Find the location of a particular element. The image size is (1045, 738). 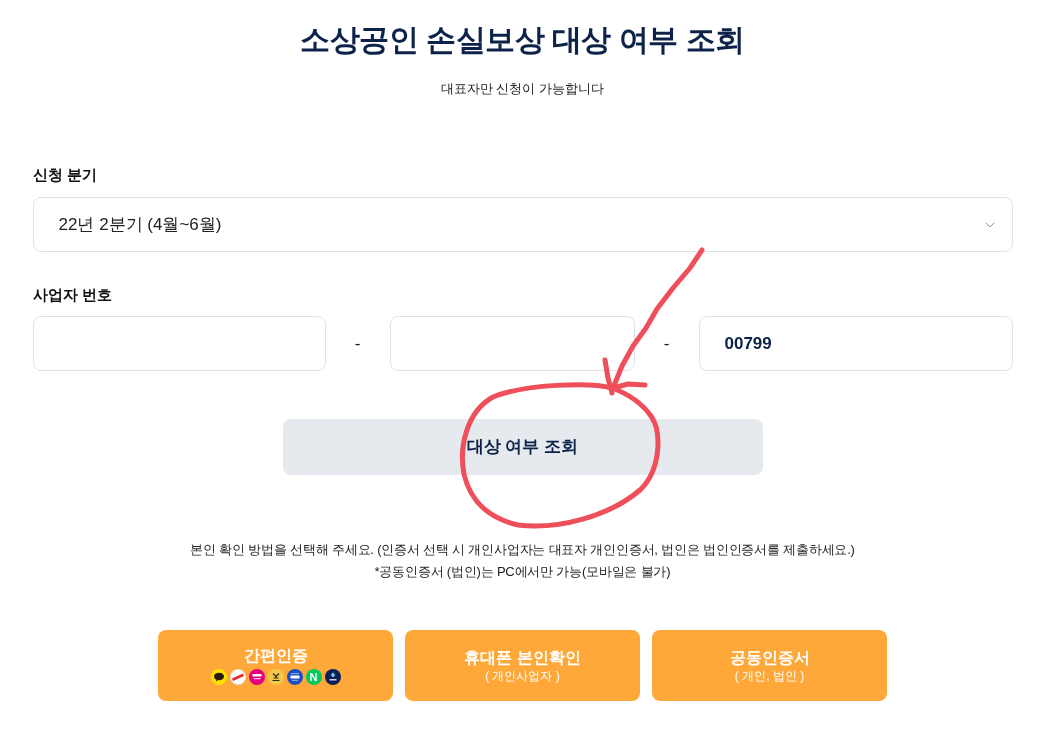

lookup-button: 대상 여부 조회 is located at coordinates (522, 447).